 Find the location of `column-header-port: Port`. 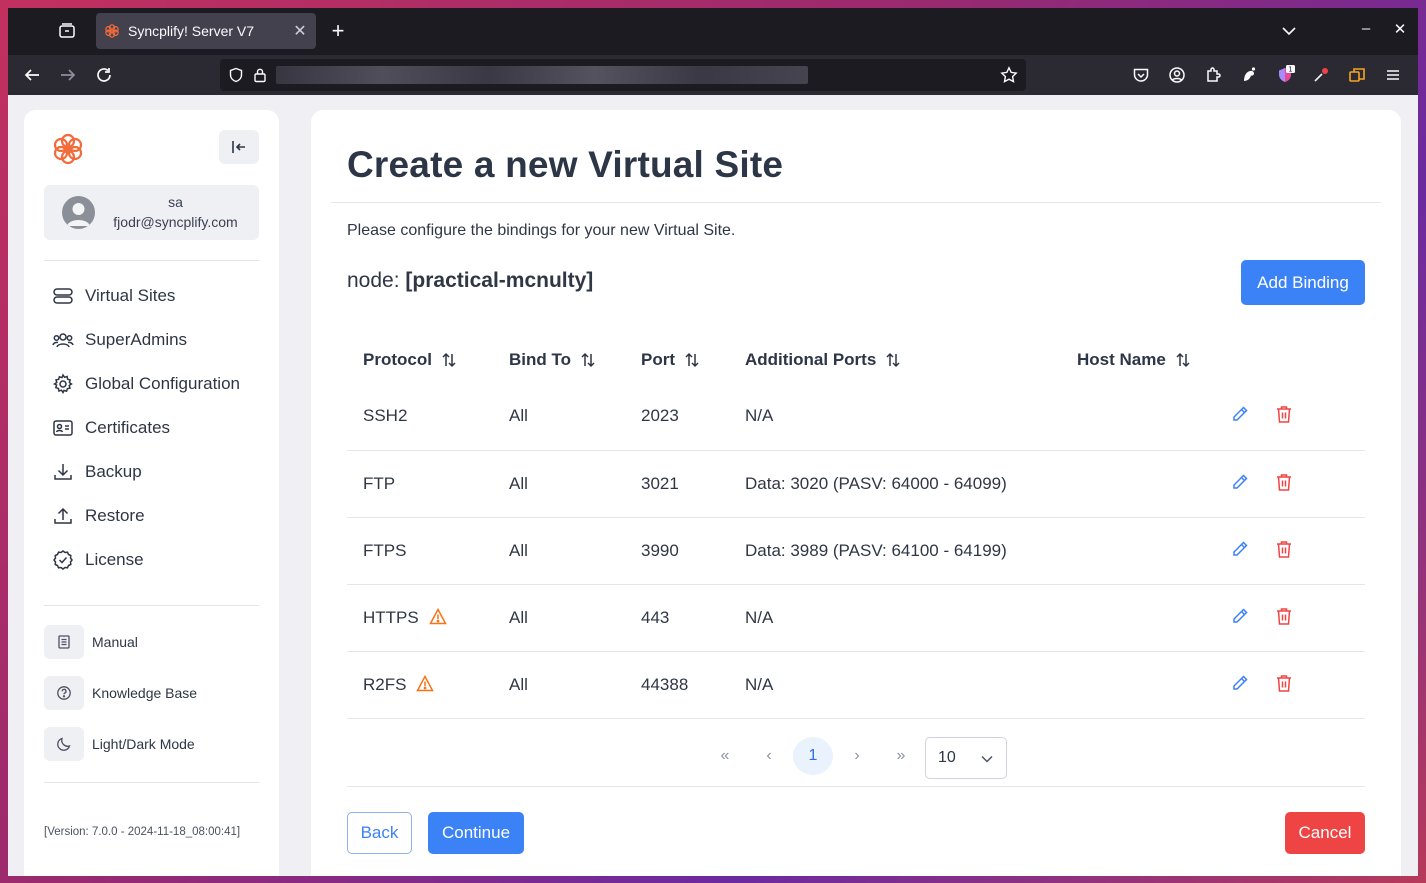

column-header-port: Port is located at coordinates (677, 359).